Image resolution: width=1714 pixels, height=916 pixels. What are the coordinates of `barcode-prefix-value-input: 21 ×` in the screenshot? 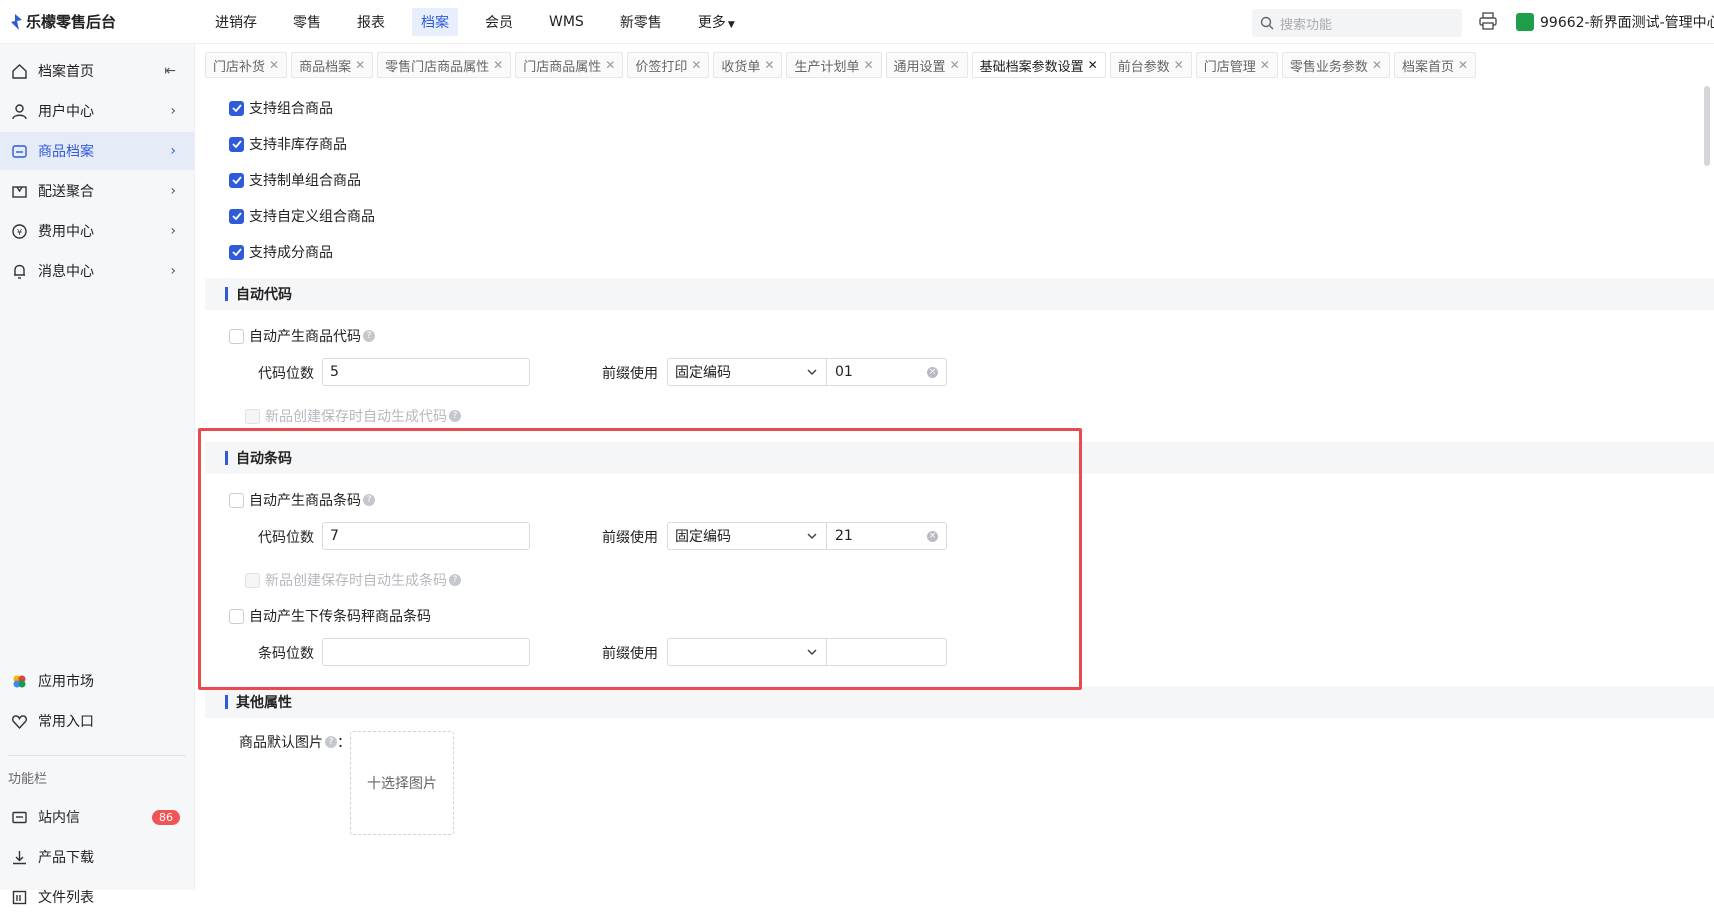 It's located at (887, 536).